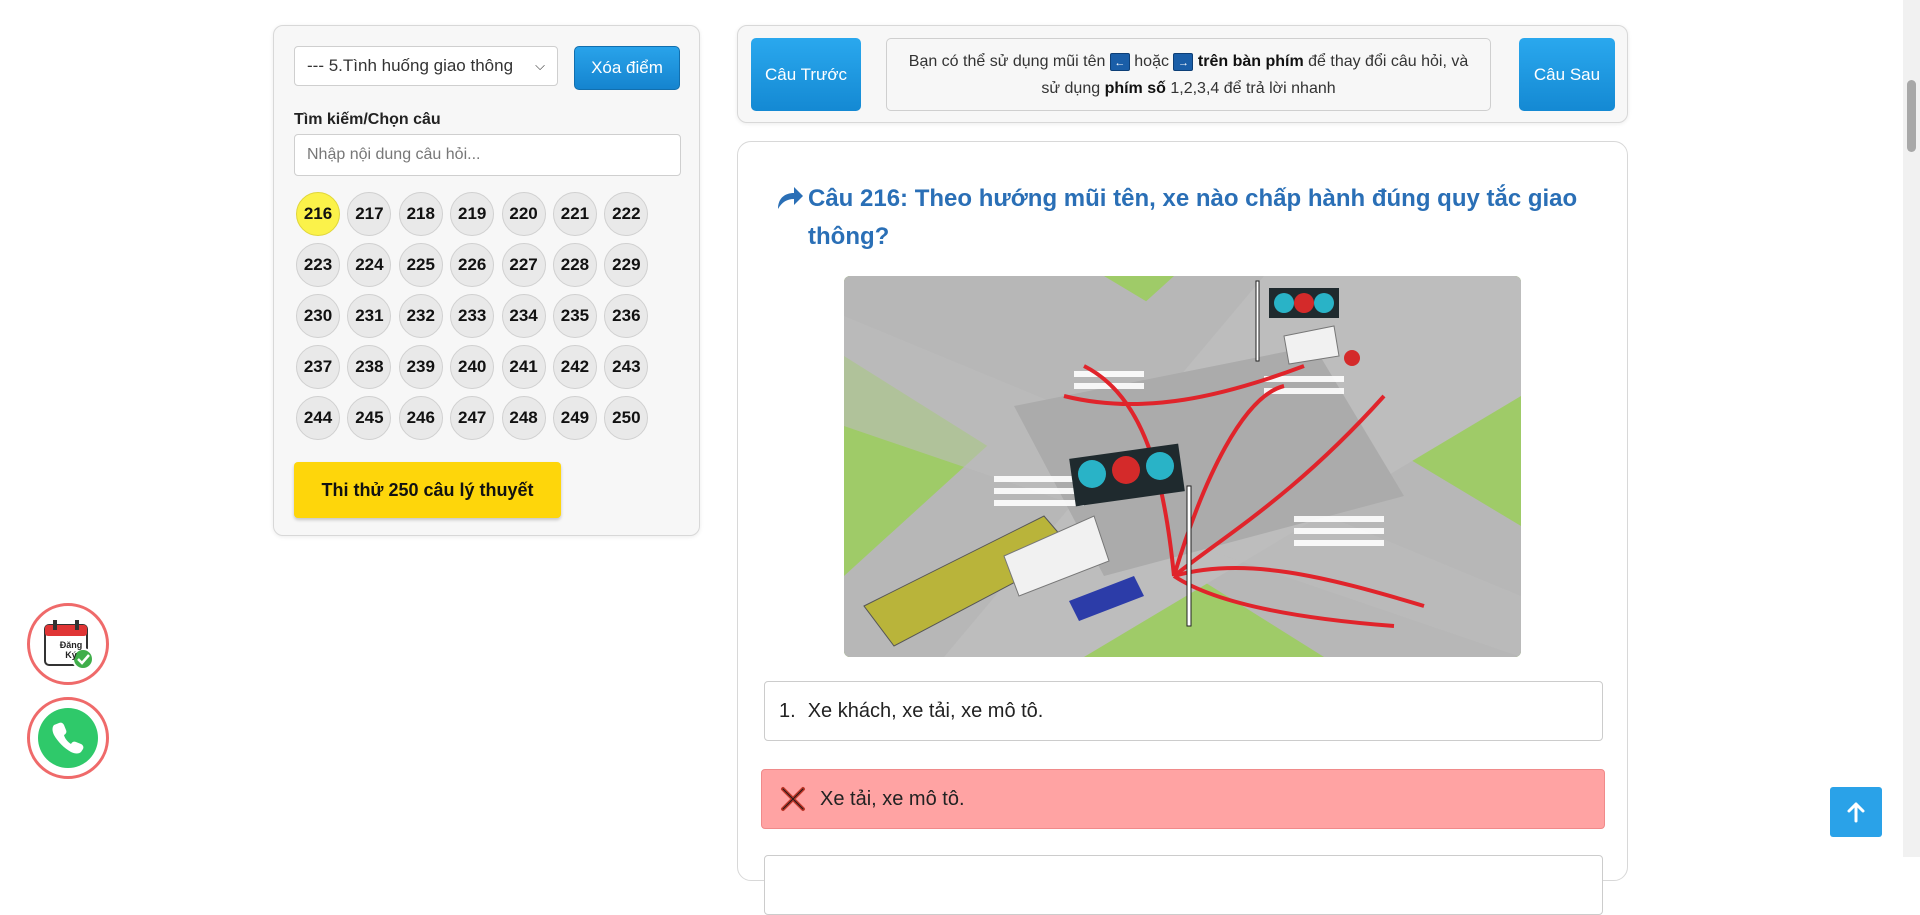 The height and width of the screenshot is (915, 1920). I want to click on answer-text: Xe tải, xe mô tô., so click(892, 798).